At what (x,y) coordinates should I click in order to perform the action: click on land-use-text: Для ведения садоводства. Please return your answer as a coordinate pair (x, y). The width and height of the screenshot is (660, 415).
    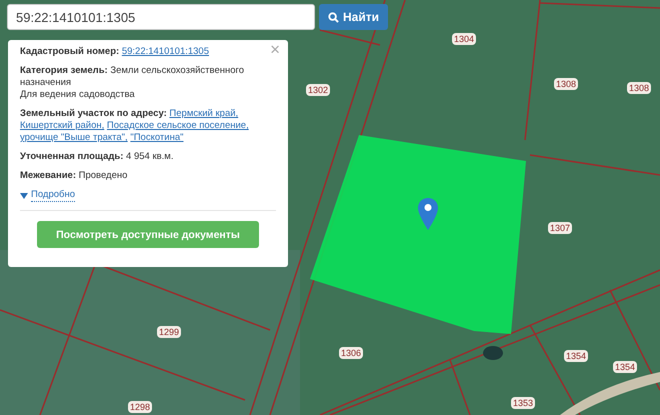
    Looking at the image, I should click on (78, 95).